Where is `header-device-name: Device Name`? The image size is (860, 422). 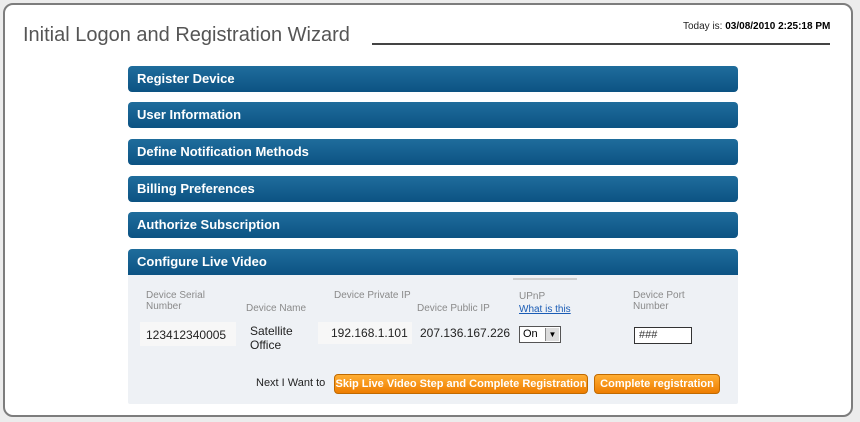 header-device-name: Device Name is located at coordinates (276, 308).